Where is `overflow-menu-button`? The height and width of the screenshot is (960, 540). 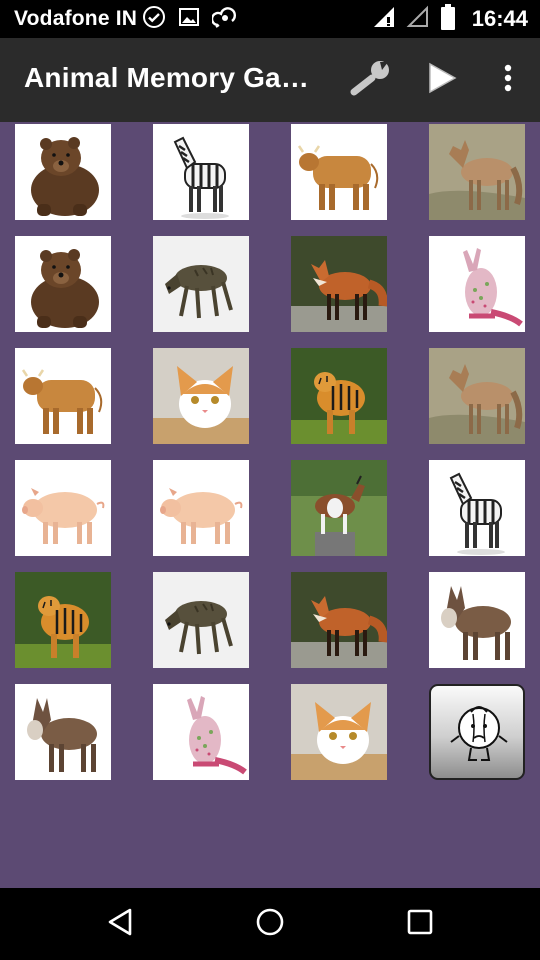
overflow-menu-button is located at coordinates (508, 80).